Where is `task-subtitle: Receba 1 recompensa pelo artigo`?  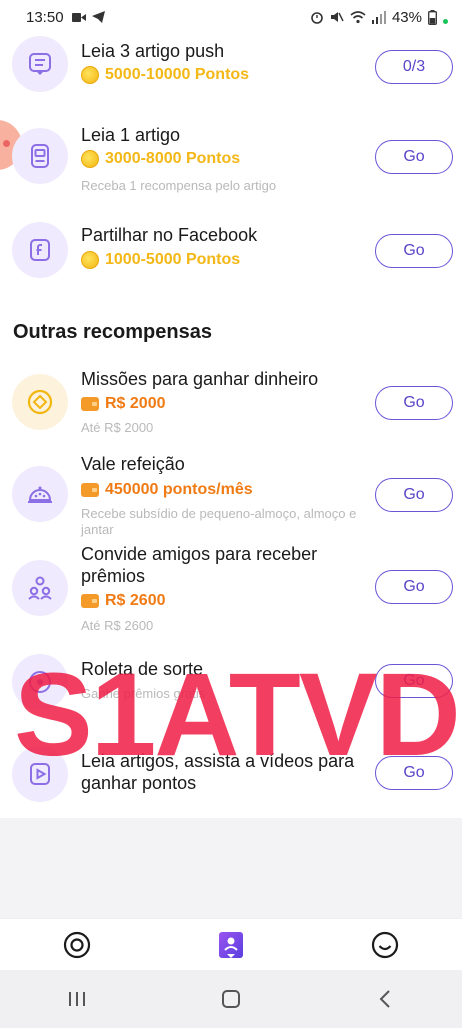 task-subtitle: Receba 1 recompensa pelo artigo is located at coordinates (179, 185).